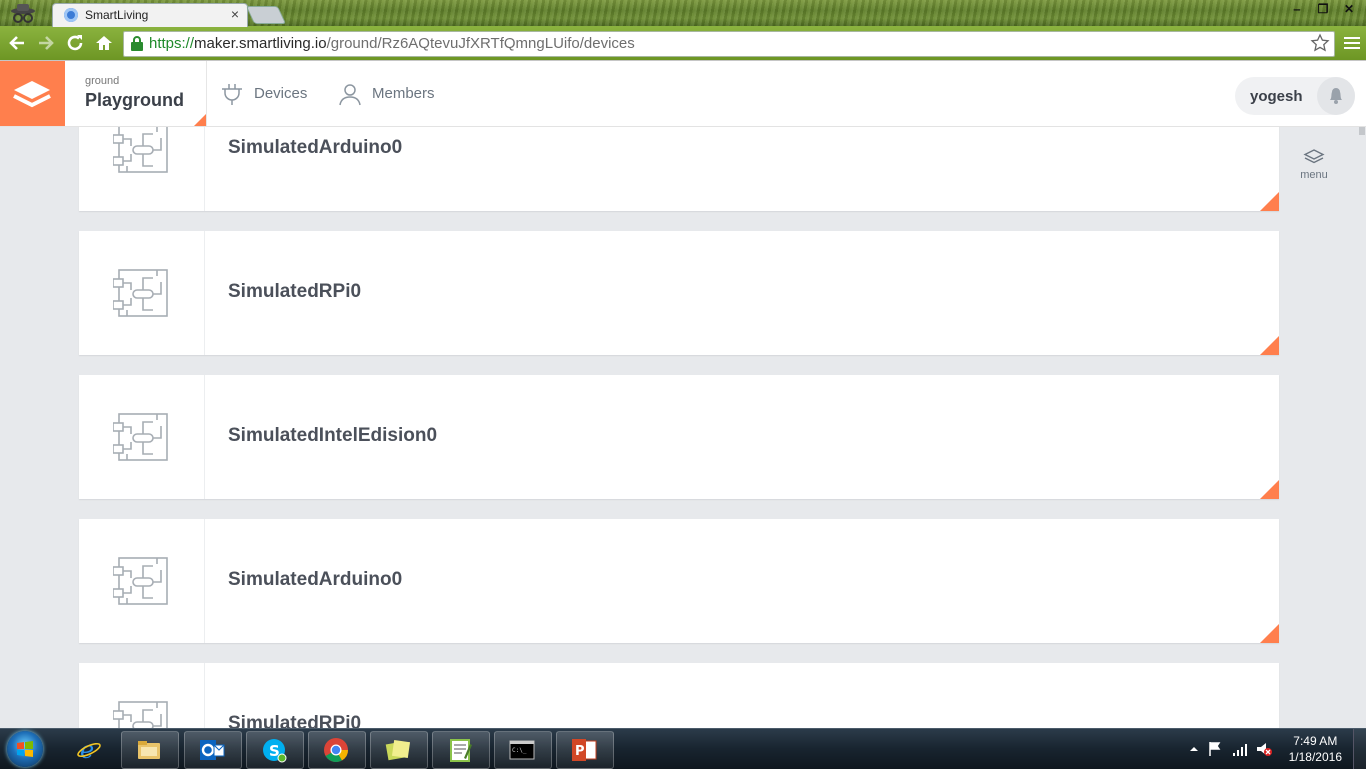 This screenshot has height=769, width=1366. Describe the element at coordinates (46, 43) in the screenshot. I see `forward-arrow-icon` at that location.